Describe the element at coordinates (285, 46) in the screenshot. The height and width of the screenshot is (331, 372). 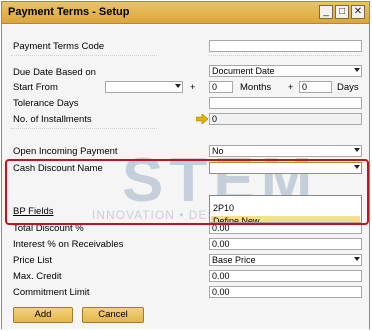
I see `payment-terms-code-input` at that location.